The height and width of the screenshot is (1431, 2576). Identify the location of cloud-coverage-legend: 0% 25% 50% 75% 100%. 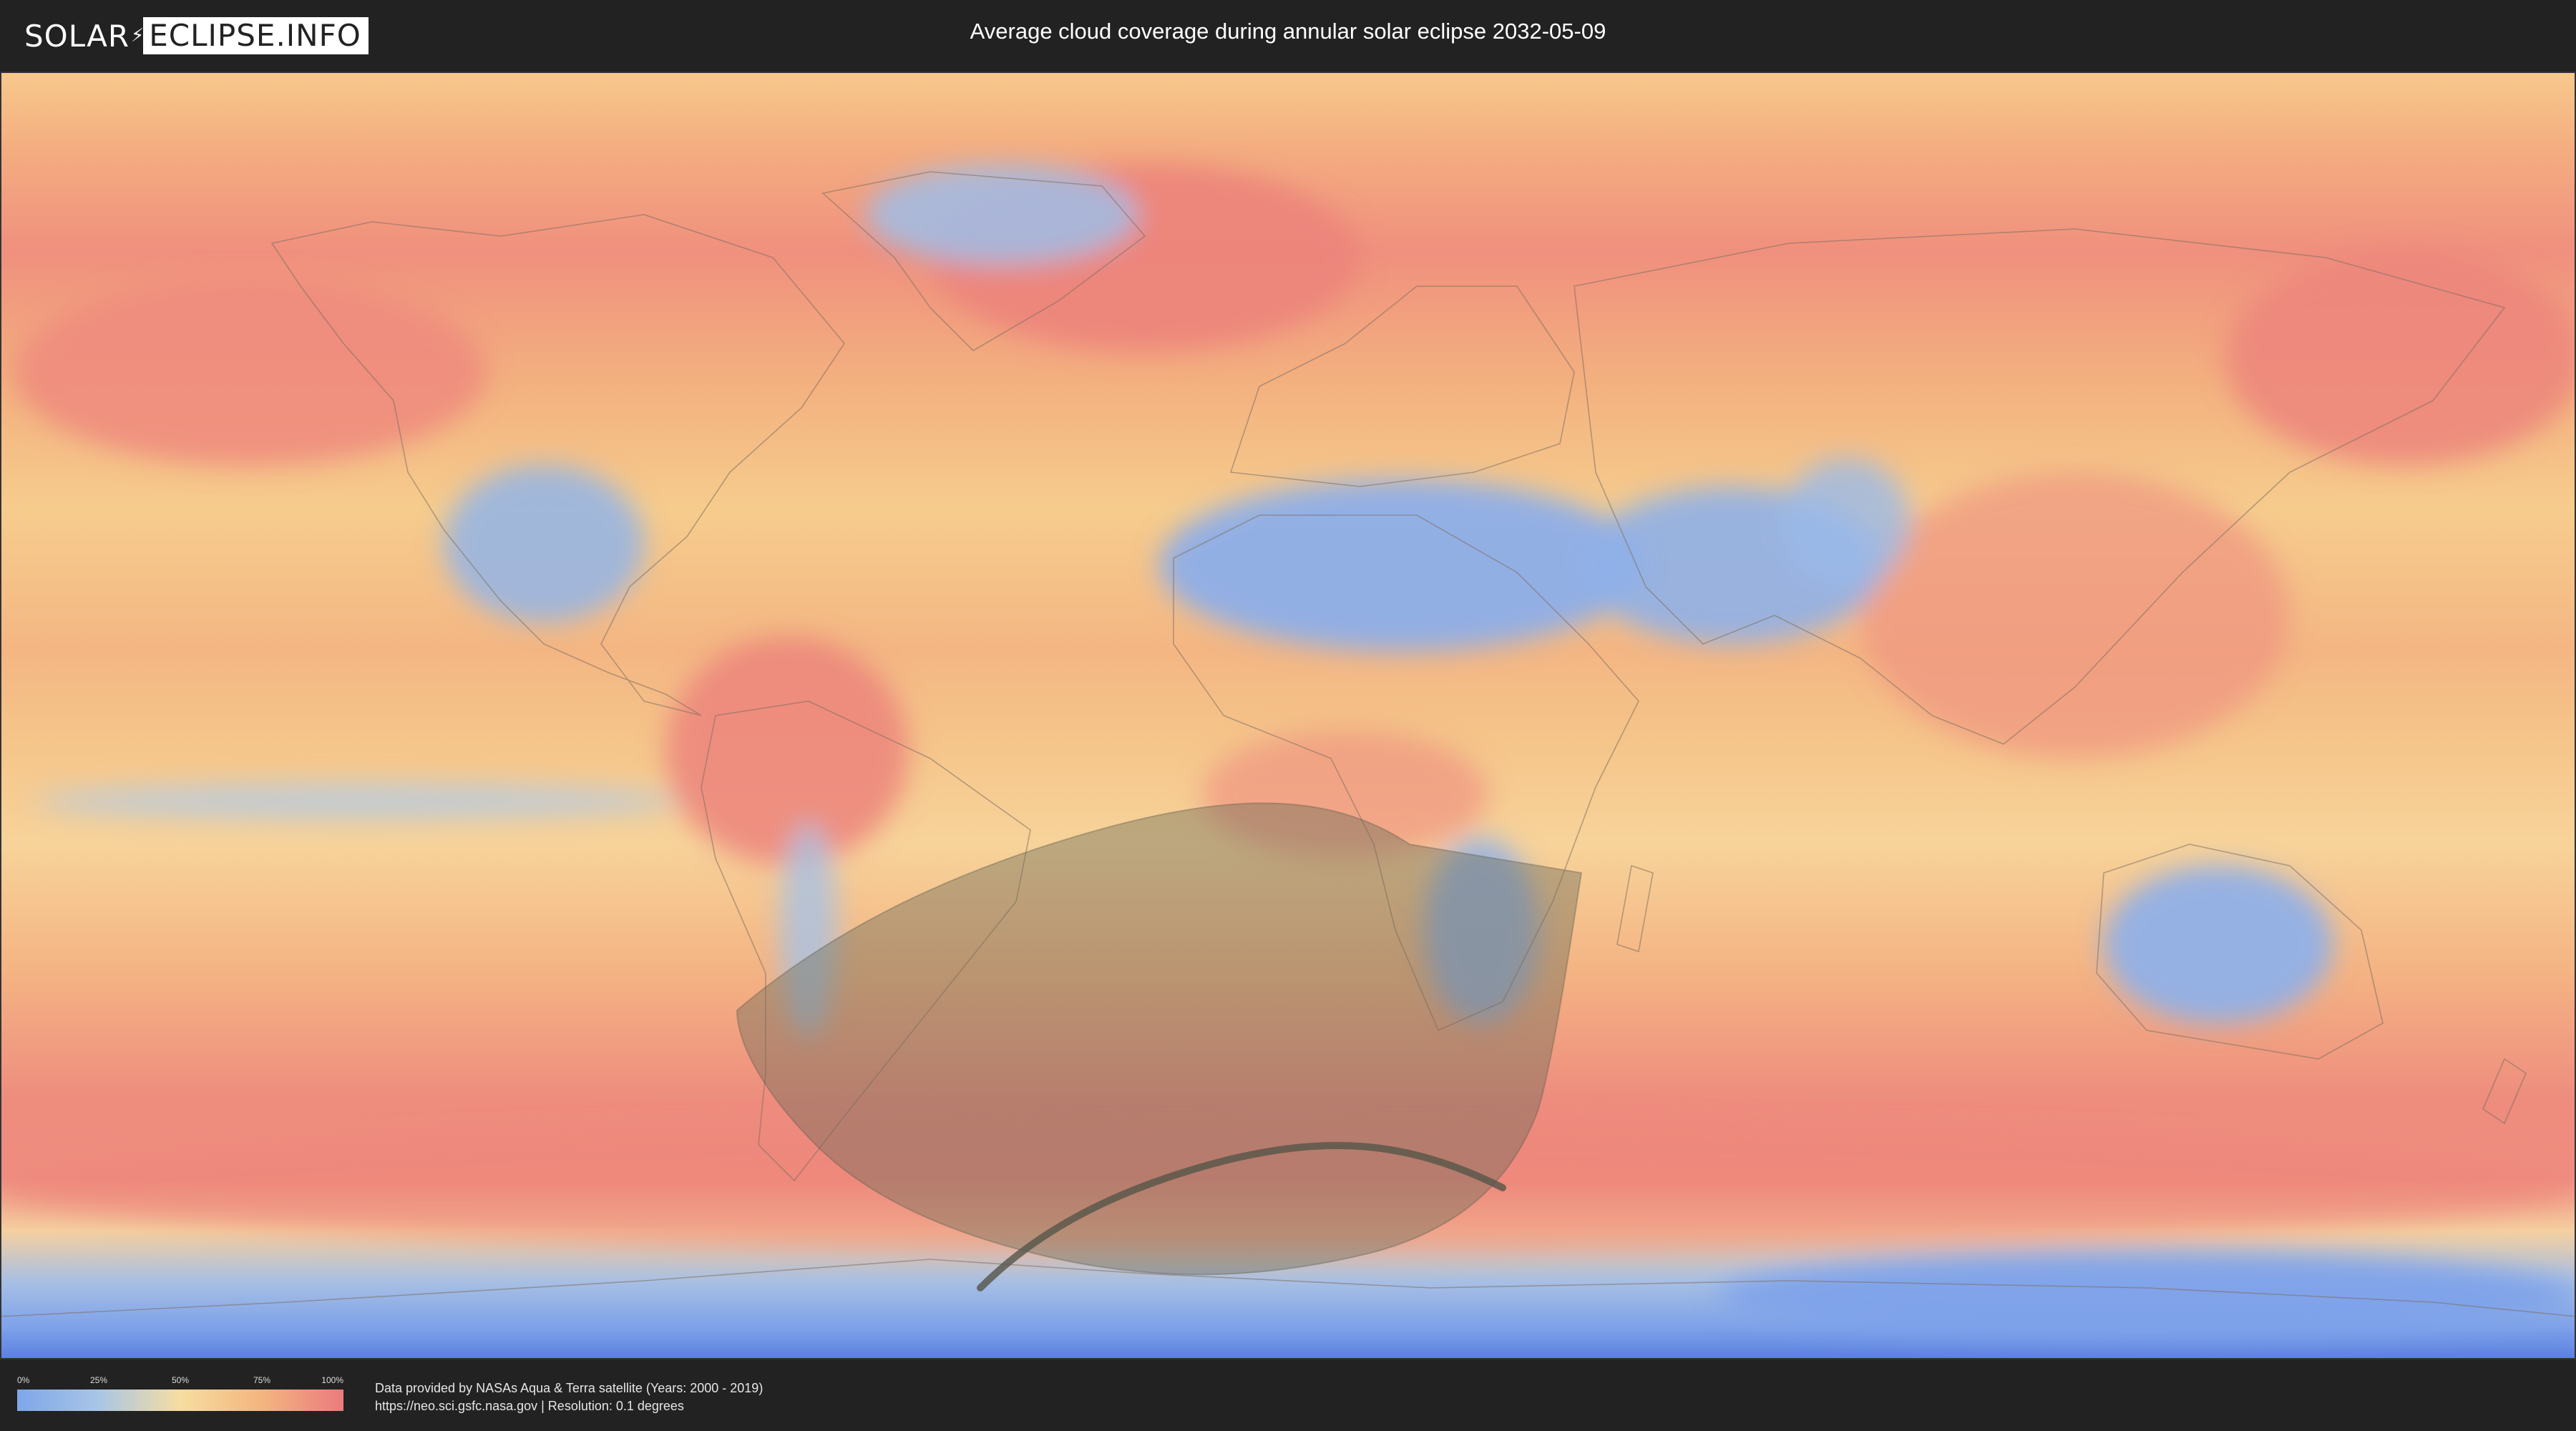
(180, 1395).